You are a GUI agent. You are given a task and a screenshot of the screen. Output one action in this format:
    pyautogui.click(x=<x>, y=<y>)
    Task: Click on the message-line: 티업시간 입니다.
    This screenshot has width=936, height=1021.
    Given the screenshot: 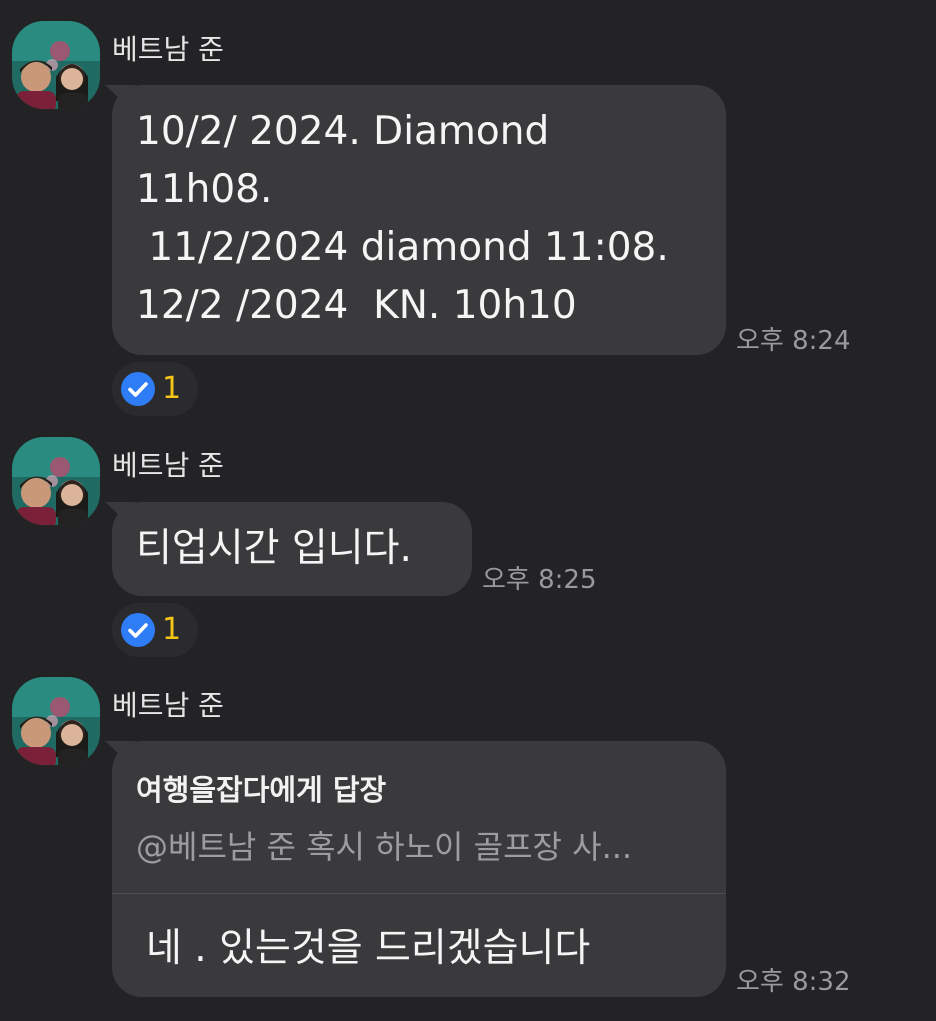 What is the action you would take?
    pyautogui.click(x=274, y=548)
    